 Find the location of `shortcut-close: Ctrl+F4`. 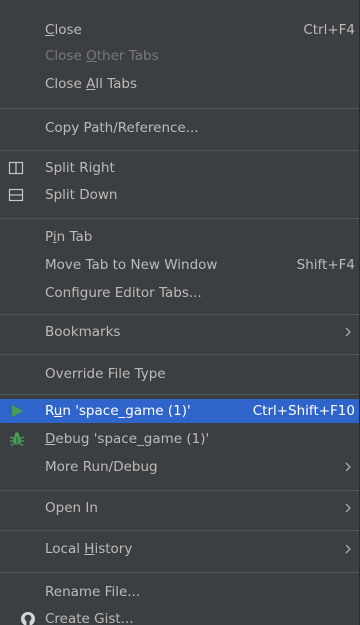

shortcut-close: Ctrl+F4 is located at coordinates (329, 30).